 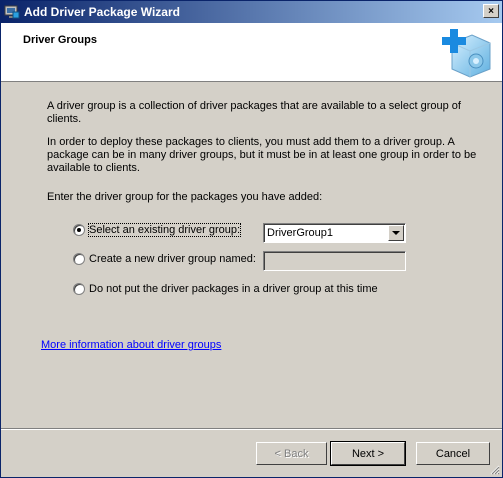 I want to click on option-existing-group-label: Select an existing driver group:, so click(x=164, y=230).